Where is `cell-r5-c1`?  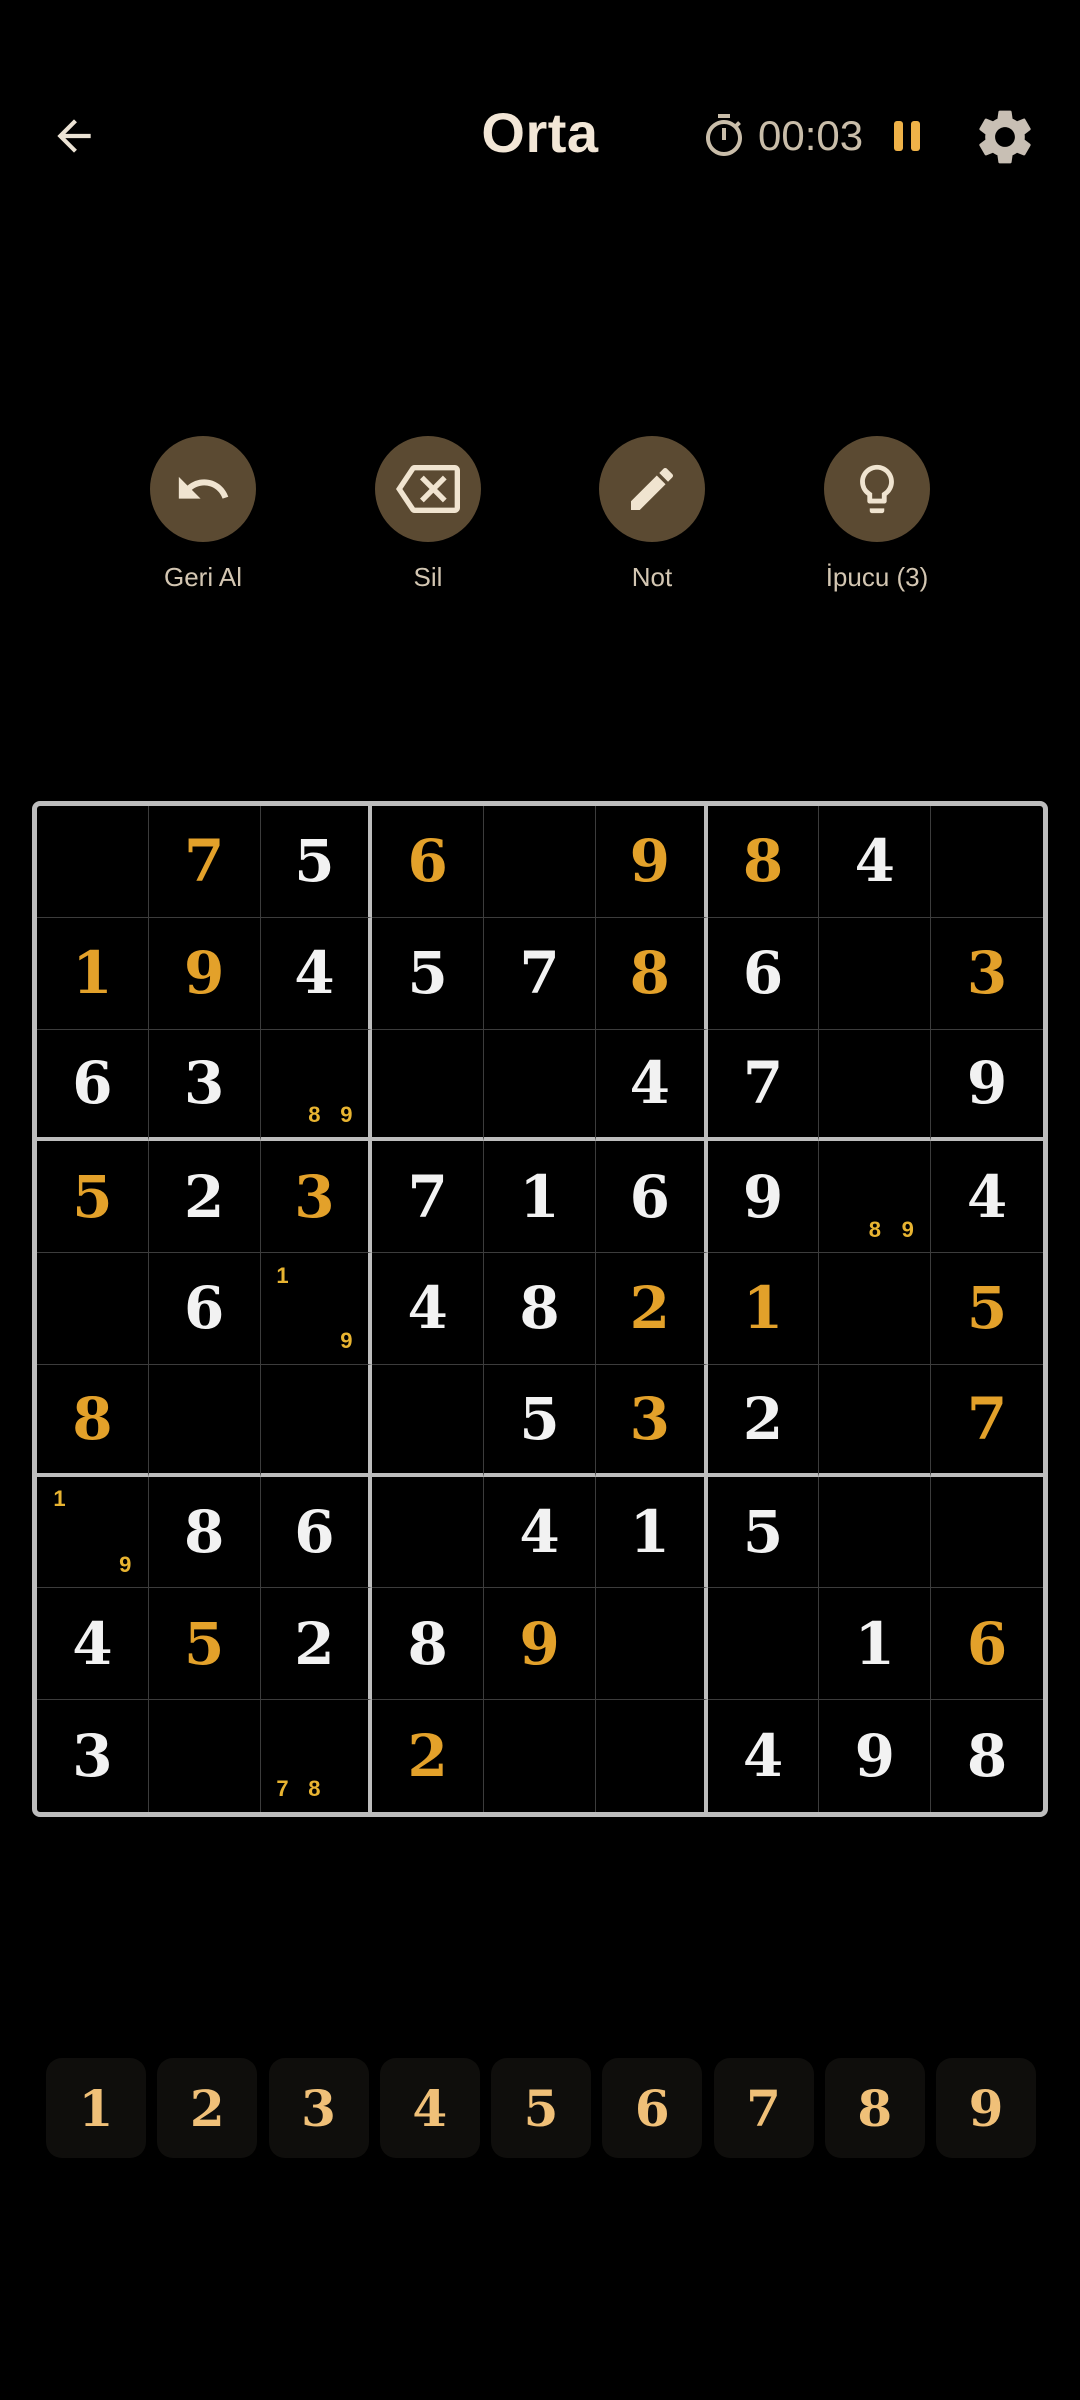
cell-r5-c1 is located at coordinates (93, 1309).